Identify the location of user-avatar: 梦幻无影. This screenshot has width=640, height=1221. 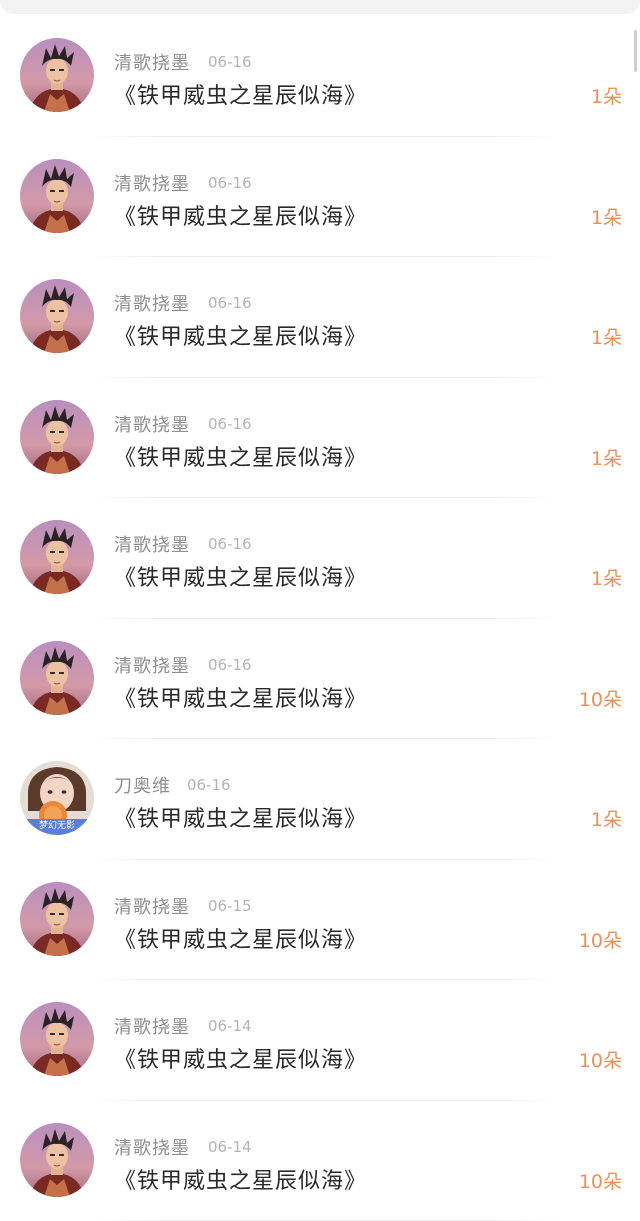
(57, 798).